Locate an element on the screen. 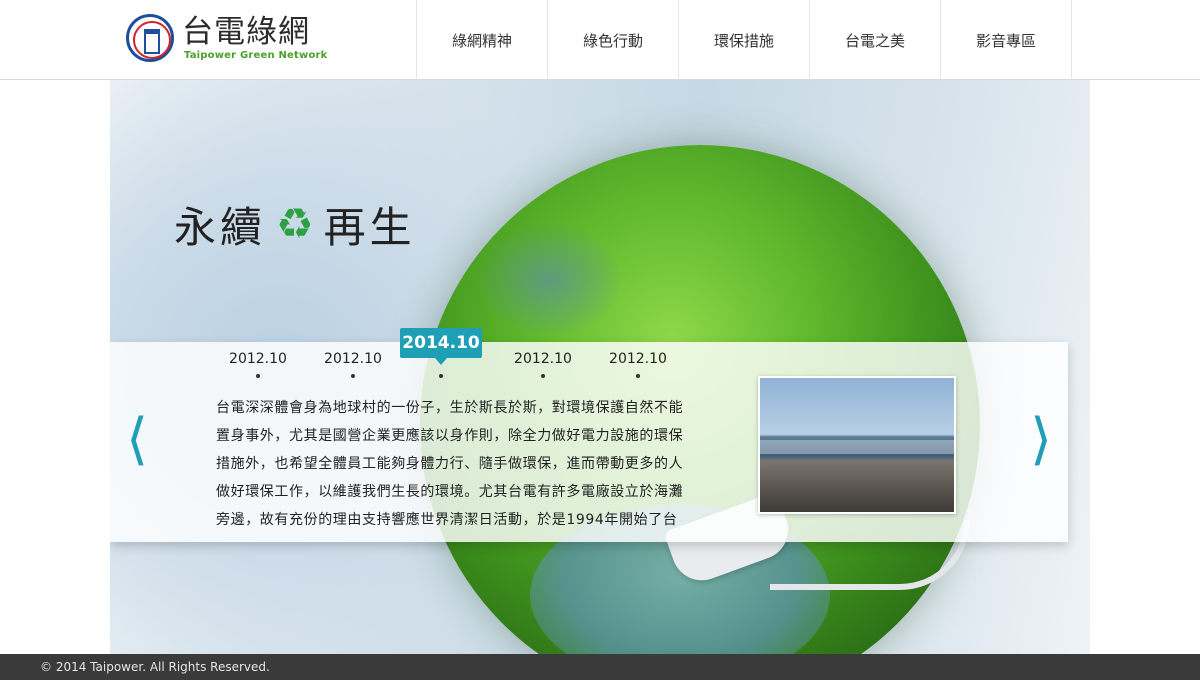 Image resolution: width=1200 pixels, height=680 pixels. copyright-text: © 2014 Taipower. All Rights Reserved. is located at coordinates (155, 667).